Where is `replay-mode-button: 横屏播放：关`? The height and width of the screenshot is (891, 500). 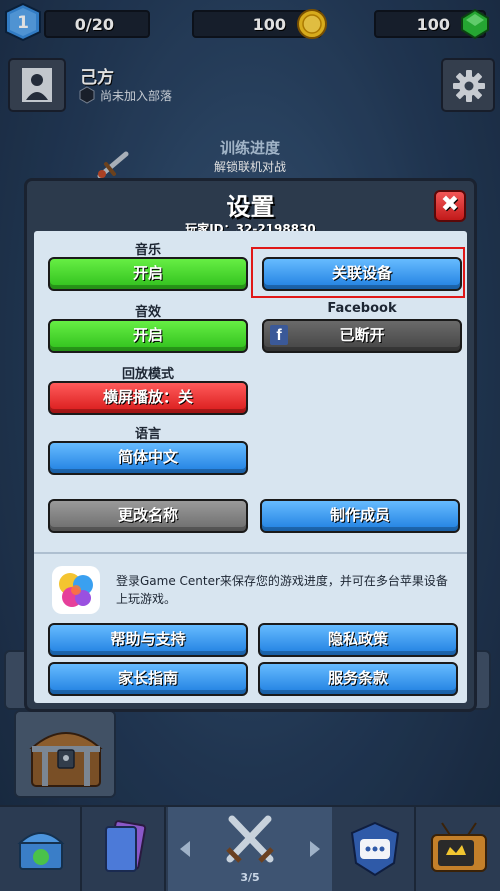 replay-mode-button: 横屏播放：关 is located at coordinates (148, 398).